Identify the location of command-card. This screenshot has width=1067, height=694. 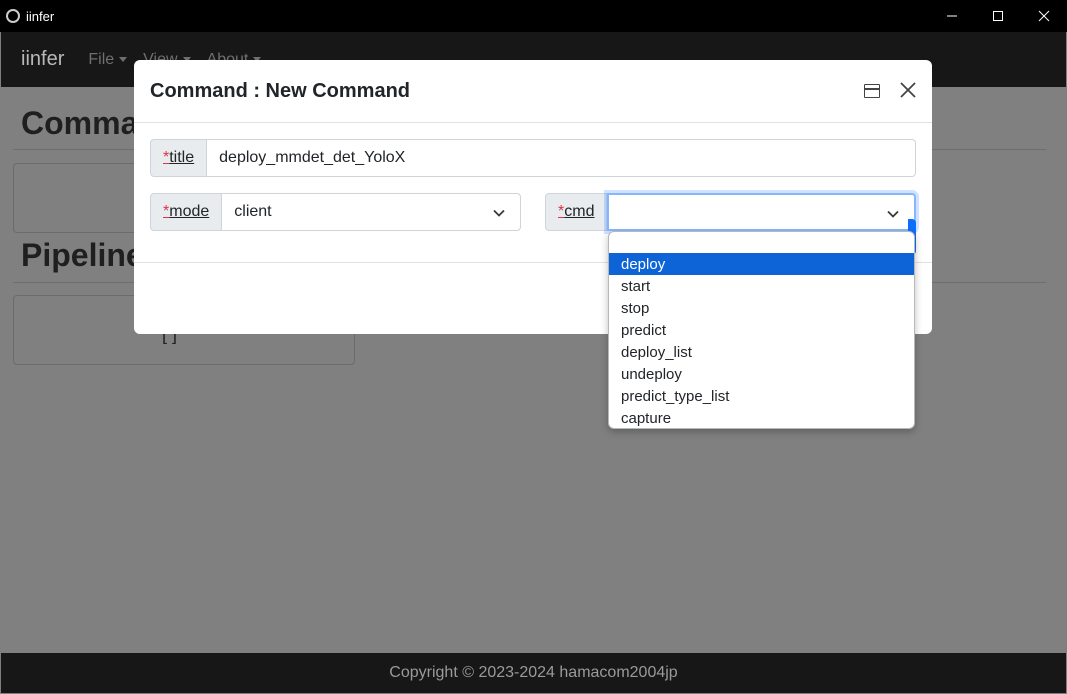
(78, 198).